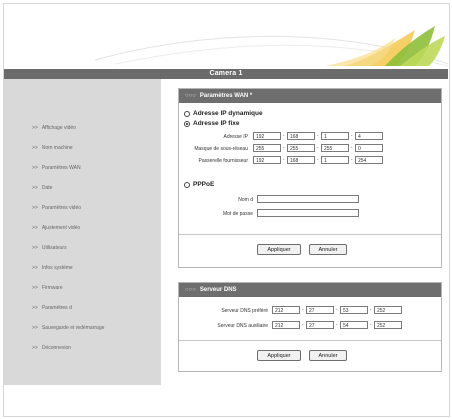 Image resolution: width=452 pixels, height=419 pixels. Describe the element at coordinates (49, 248) in the screenshot. I see `sidebar-item-utilisateurs: >> Utilisateurs` at that location.